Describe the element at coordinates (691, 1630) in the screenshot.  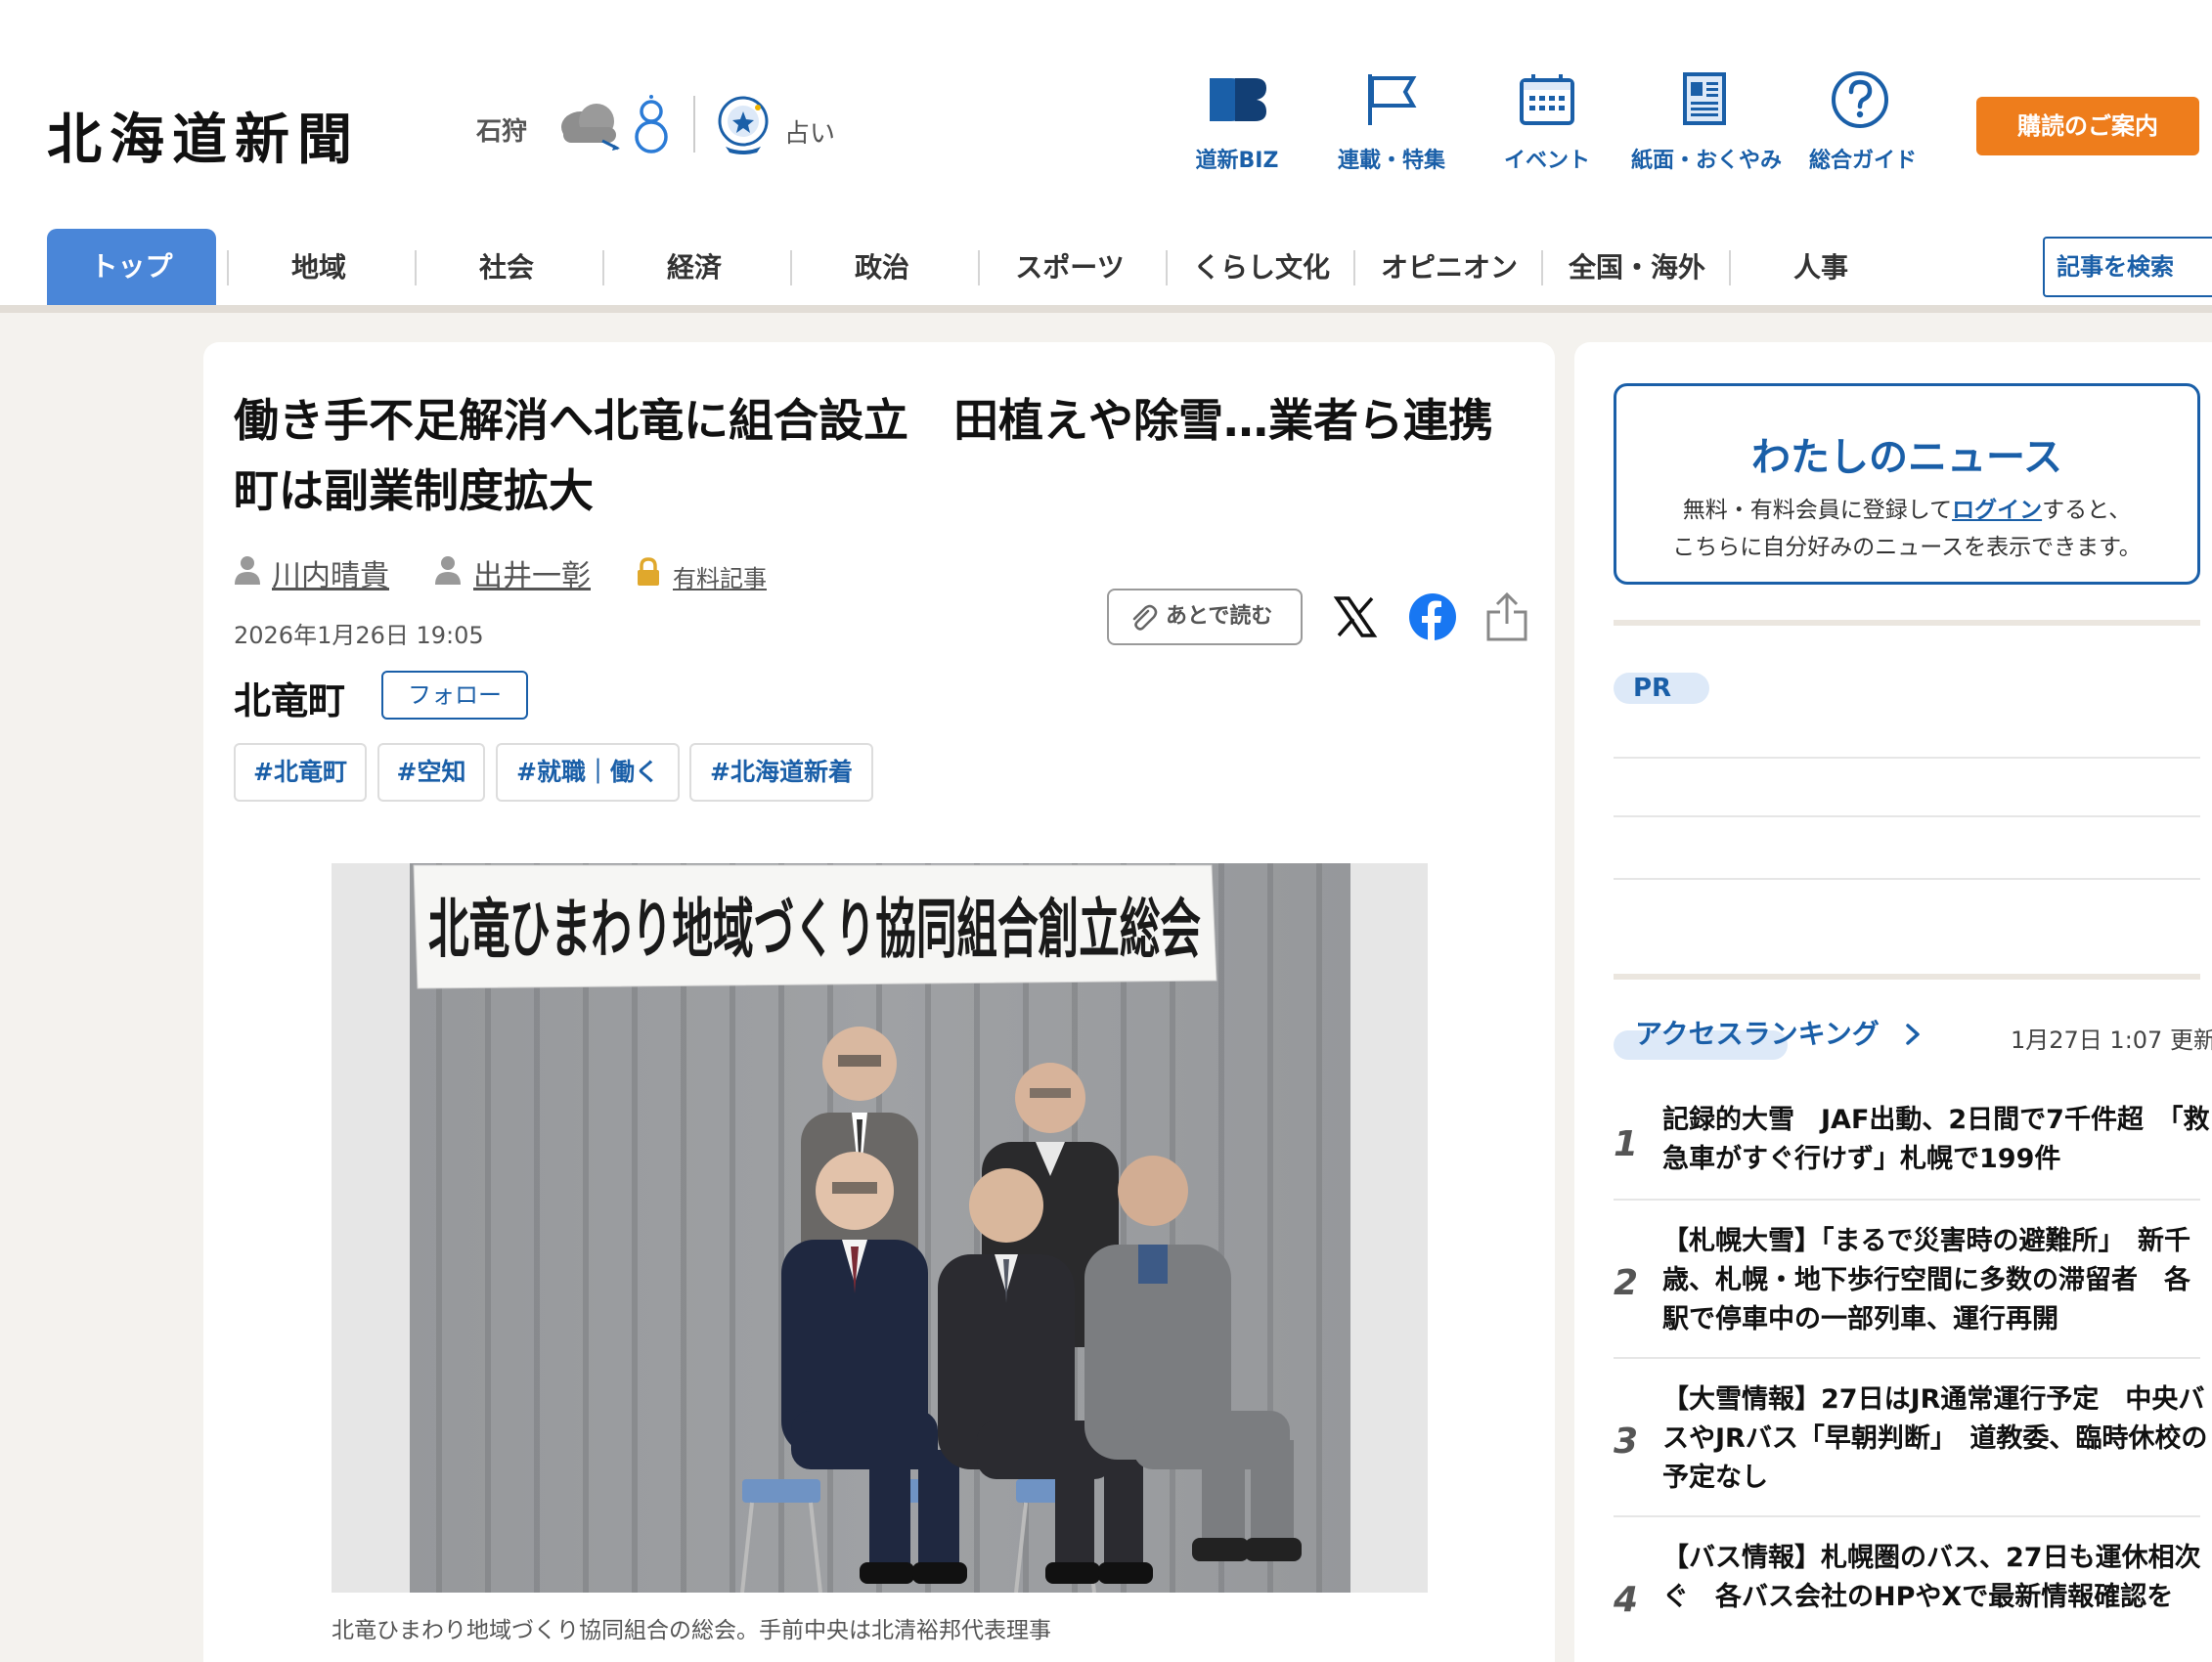
I see `photo-caption: 北竜ひまわり地域づくり協同組合の総会。手前中央は北清裕邦代表理事` at that location.